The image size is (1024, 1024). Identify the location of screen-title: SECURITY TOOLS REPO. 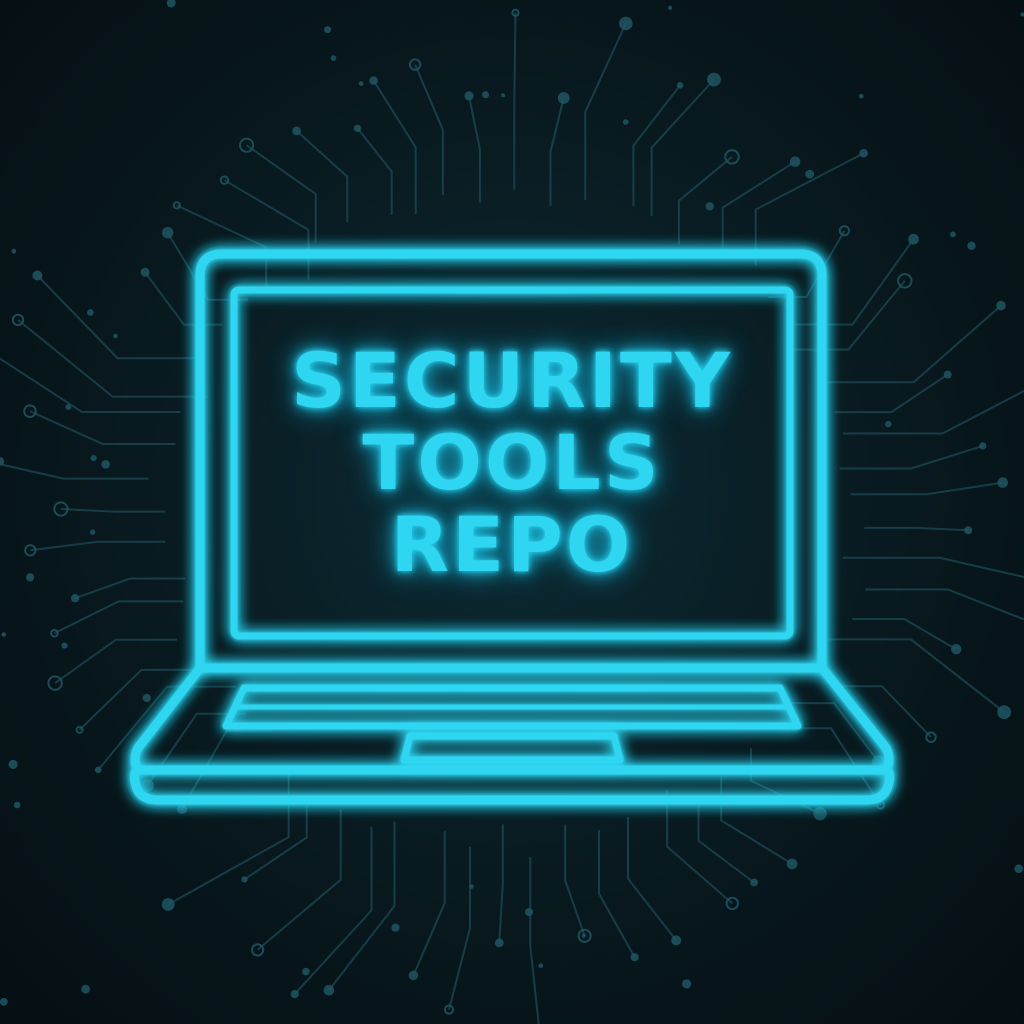
(512, 463).